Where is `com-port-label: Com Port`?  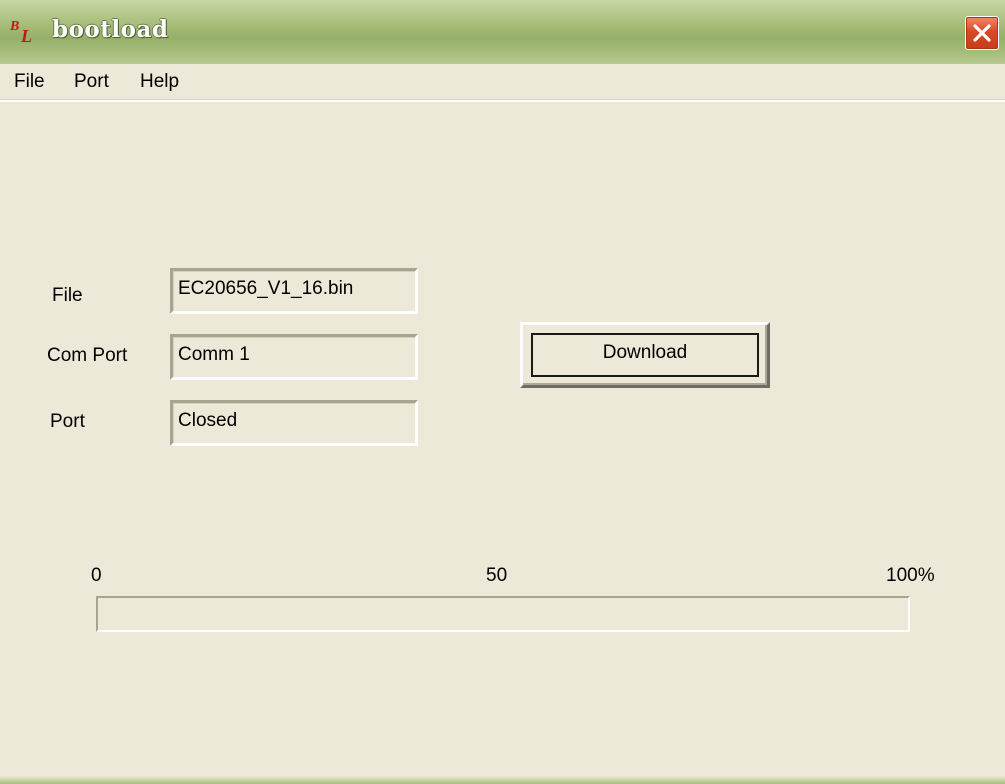
com-port-label: Com Port is located at coordinates (87, 355).